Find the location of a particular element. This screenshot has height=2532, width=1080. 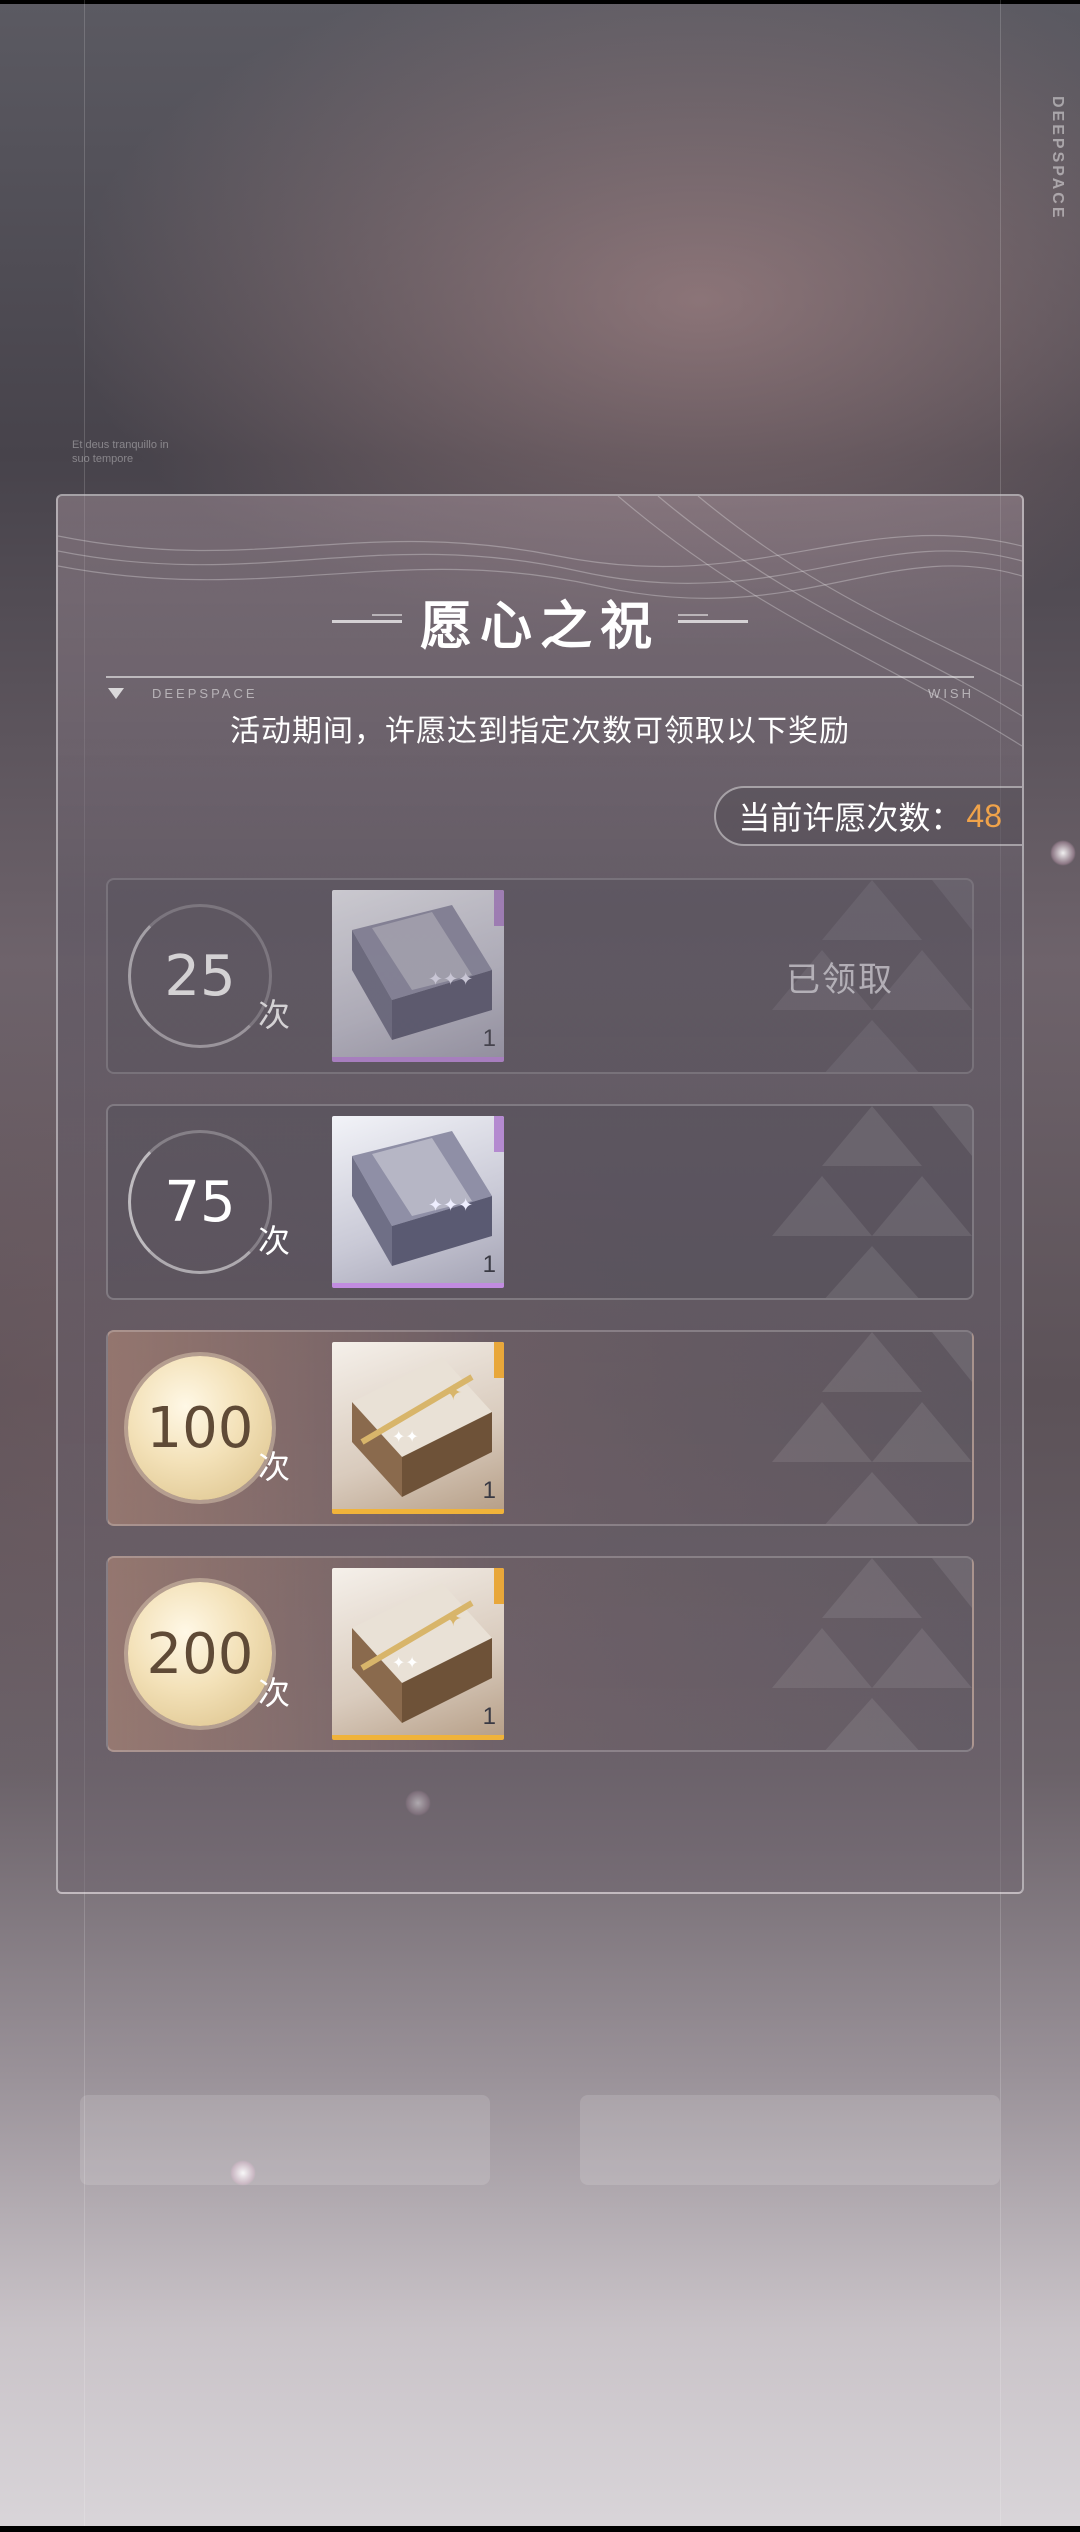

title-divider is located at coordinates (540, 677).